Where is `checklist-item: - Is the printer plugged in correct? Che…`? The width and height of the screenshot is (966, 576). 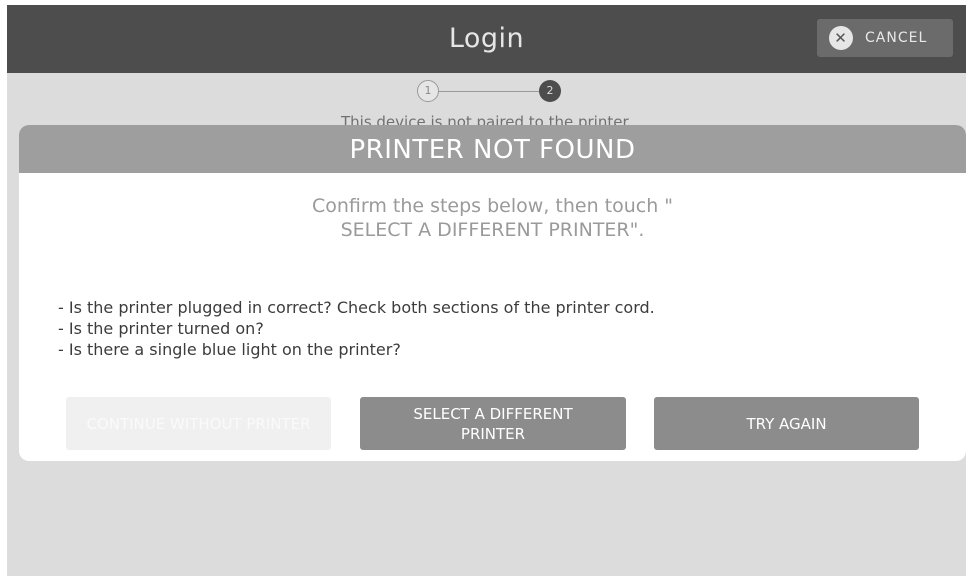
checklist-item: - Is the printer plugged in correct? Che… is located at coordinates (356, 307).